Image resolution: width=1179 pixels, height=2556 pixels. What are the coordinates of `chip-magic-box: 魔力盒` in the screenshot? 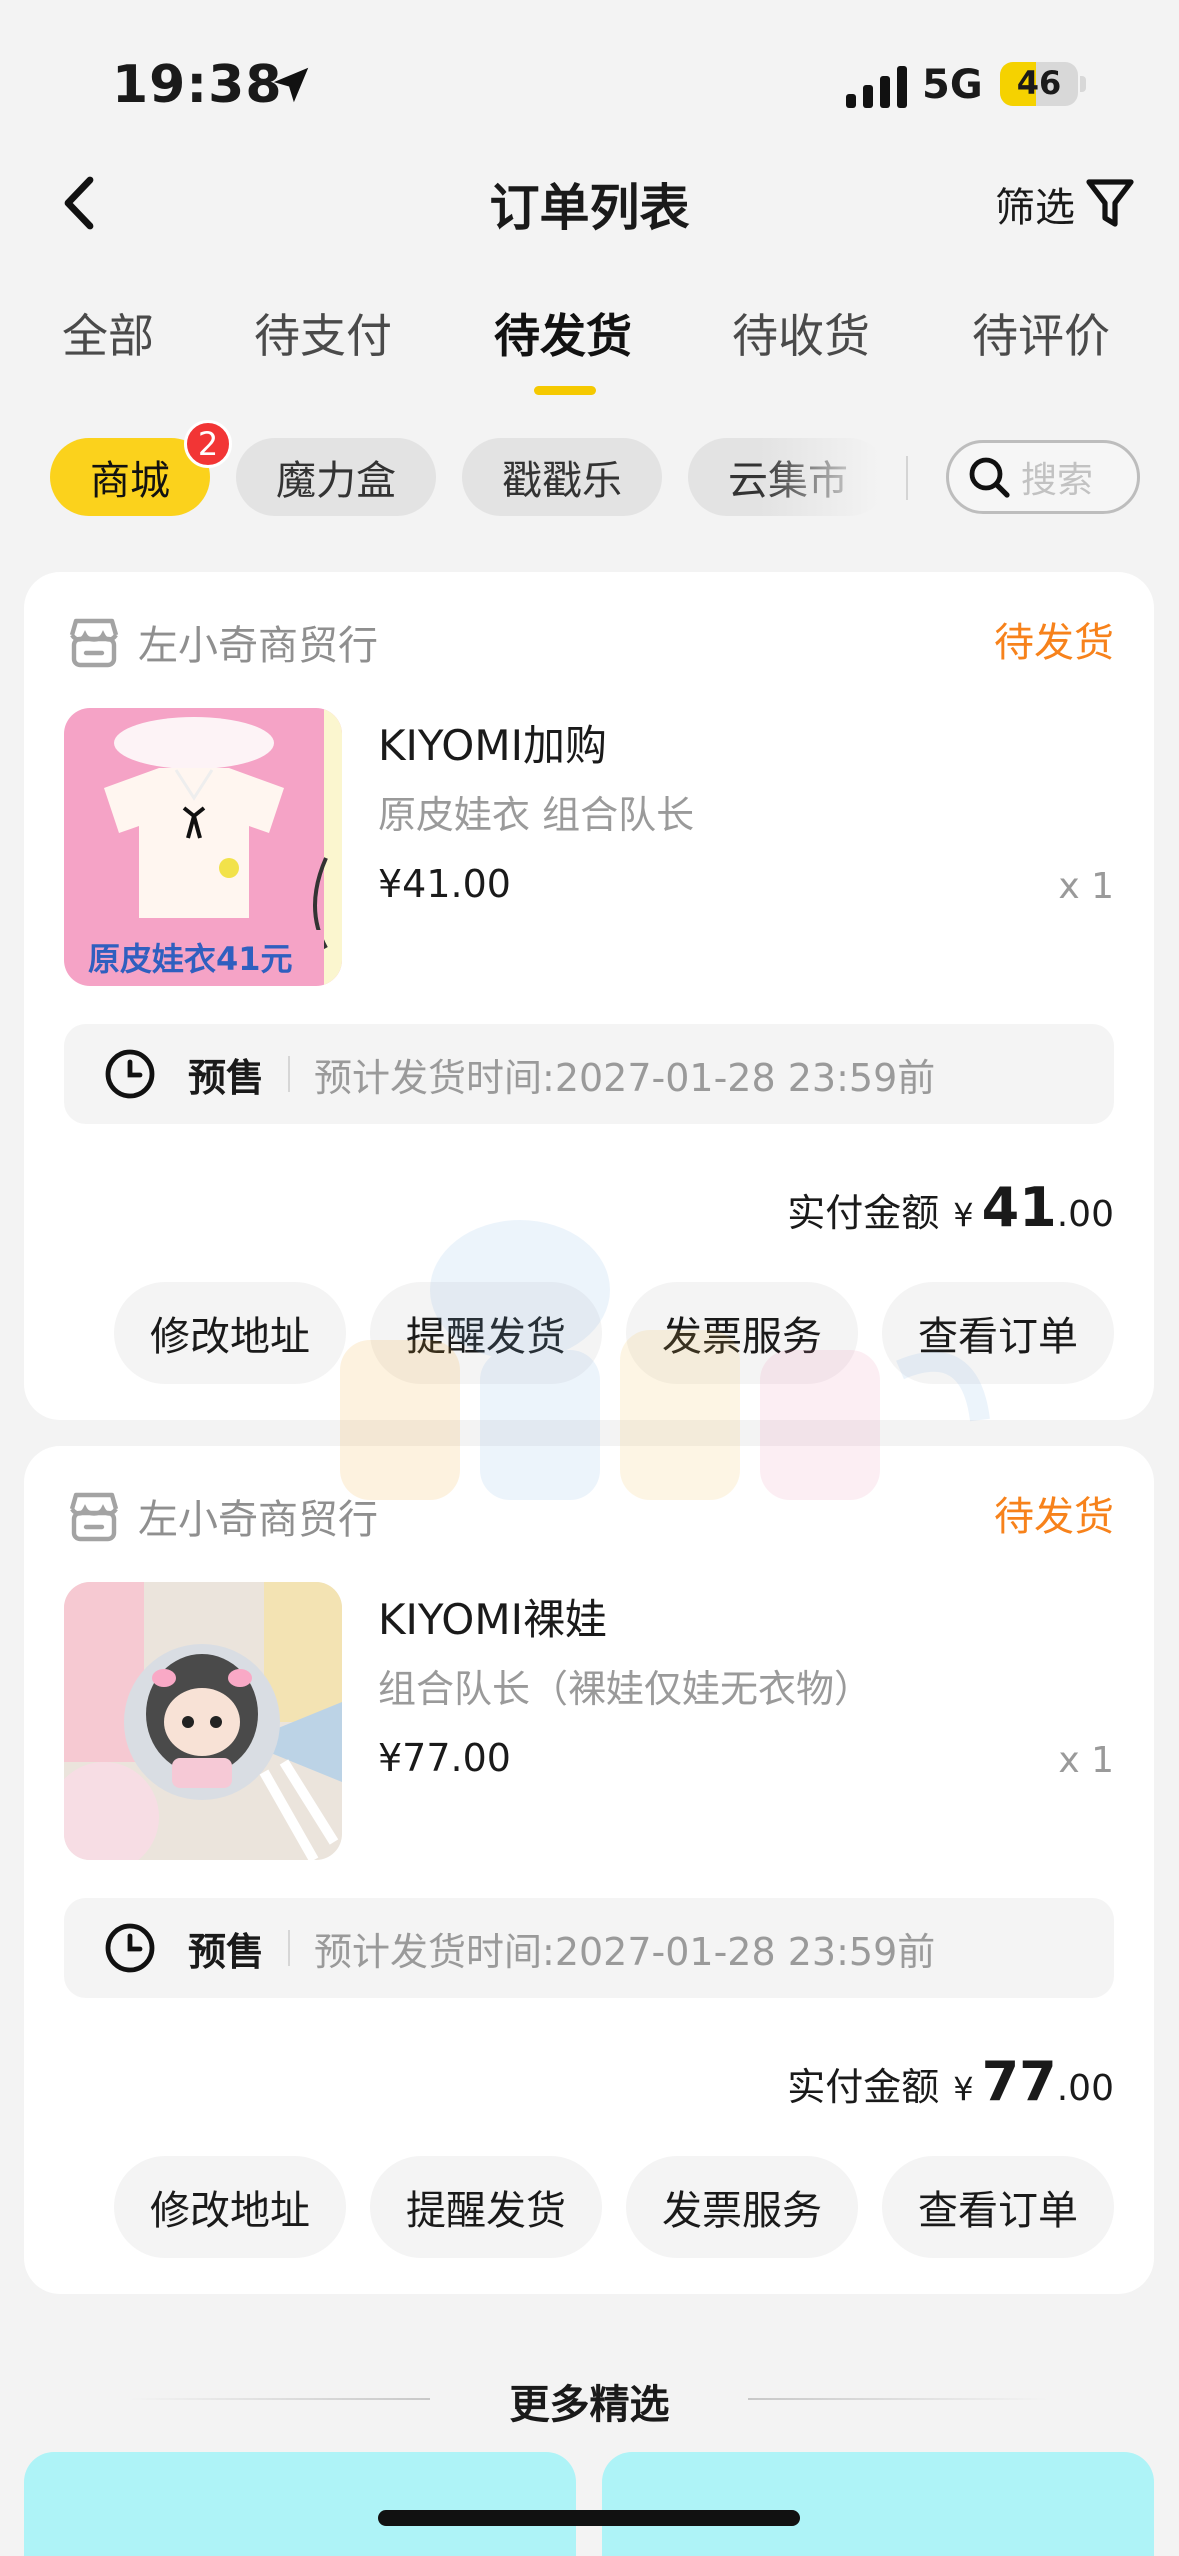 It's located at (336, 477).